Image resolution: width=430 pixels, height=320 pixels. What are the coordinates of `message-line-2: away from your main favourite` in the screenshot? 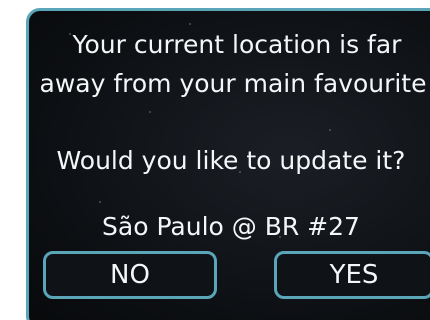 It's located at (233, 83).